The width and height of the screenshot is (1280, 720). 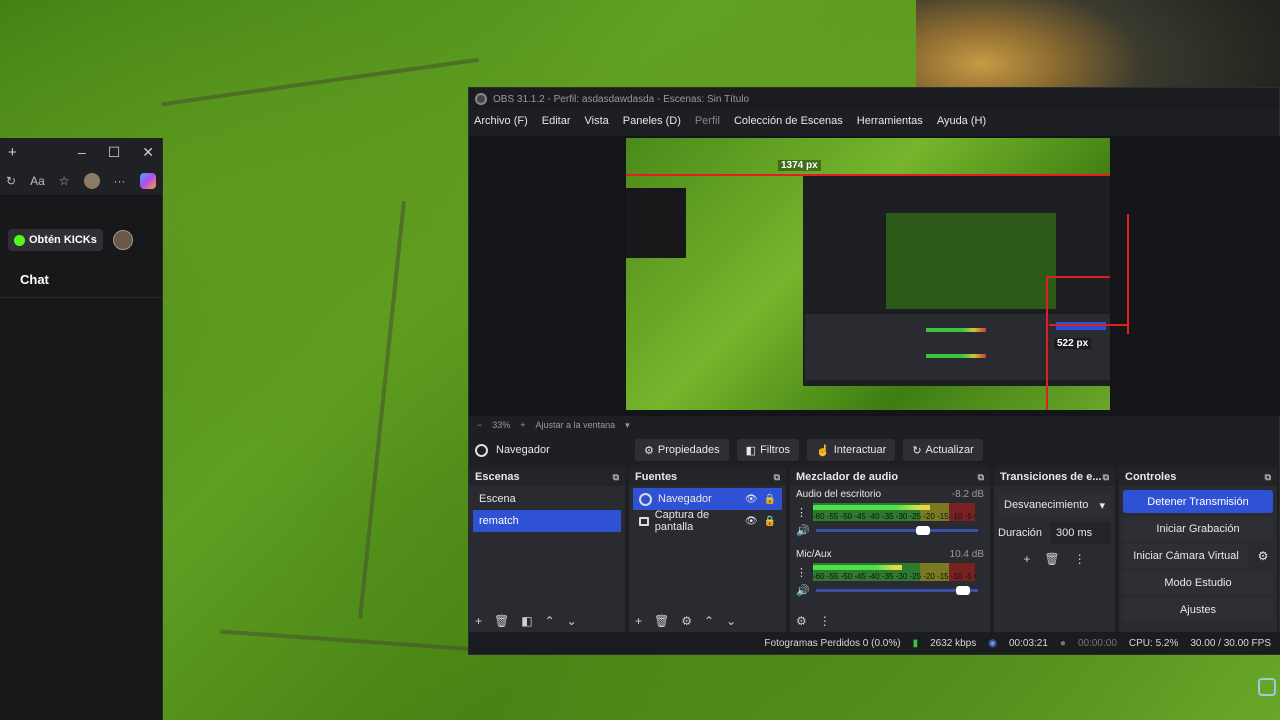 I want to click on menu-profile: Perfil, so click(x=707, y=121).